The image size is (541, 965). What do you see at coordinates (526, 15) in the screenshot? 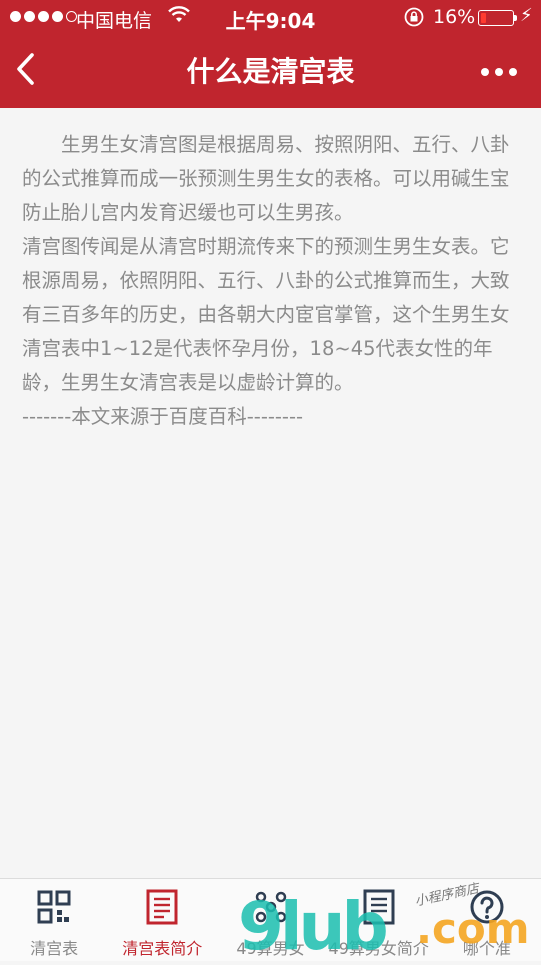
I see `charging-icon: ⚡` at bounding box center [526, 15].